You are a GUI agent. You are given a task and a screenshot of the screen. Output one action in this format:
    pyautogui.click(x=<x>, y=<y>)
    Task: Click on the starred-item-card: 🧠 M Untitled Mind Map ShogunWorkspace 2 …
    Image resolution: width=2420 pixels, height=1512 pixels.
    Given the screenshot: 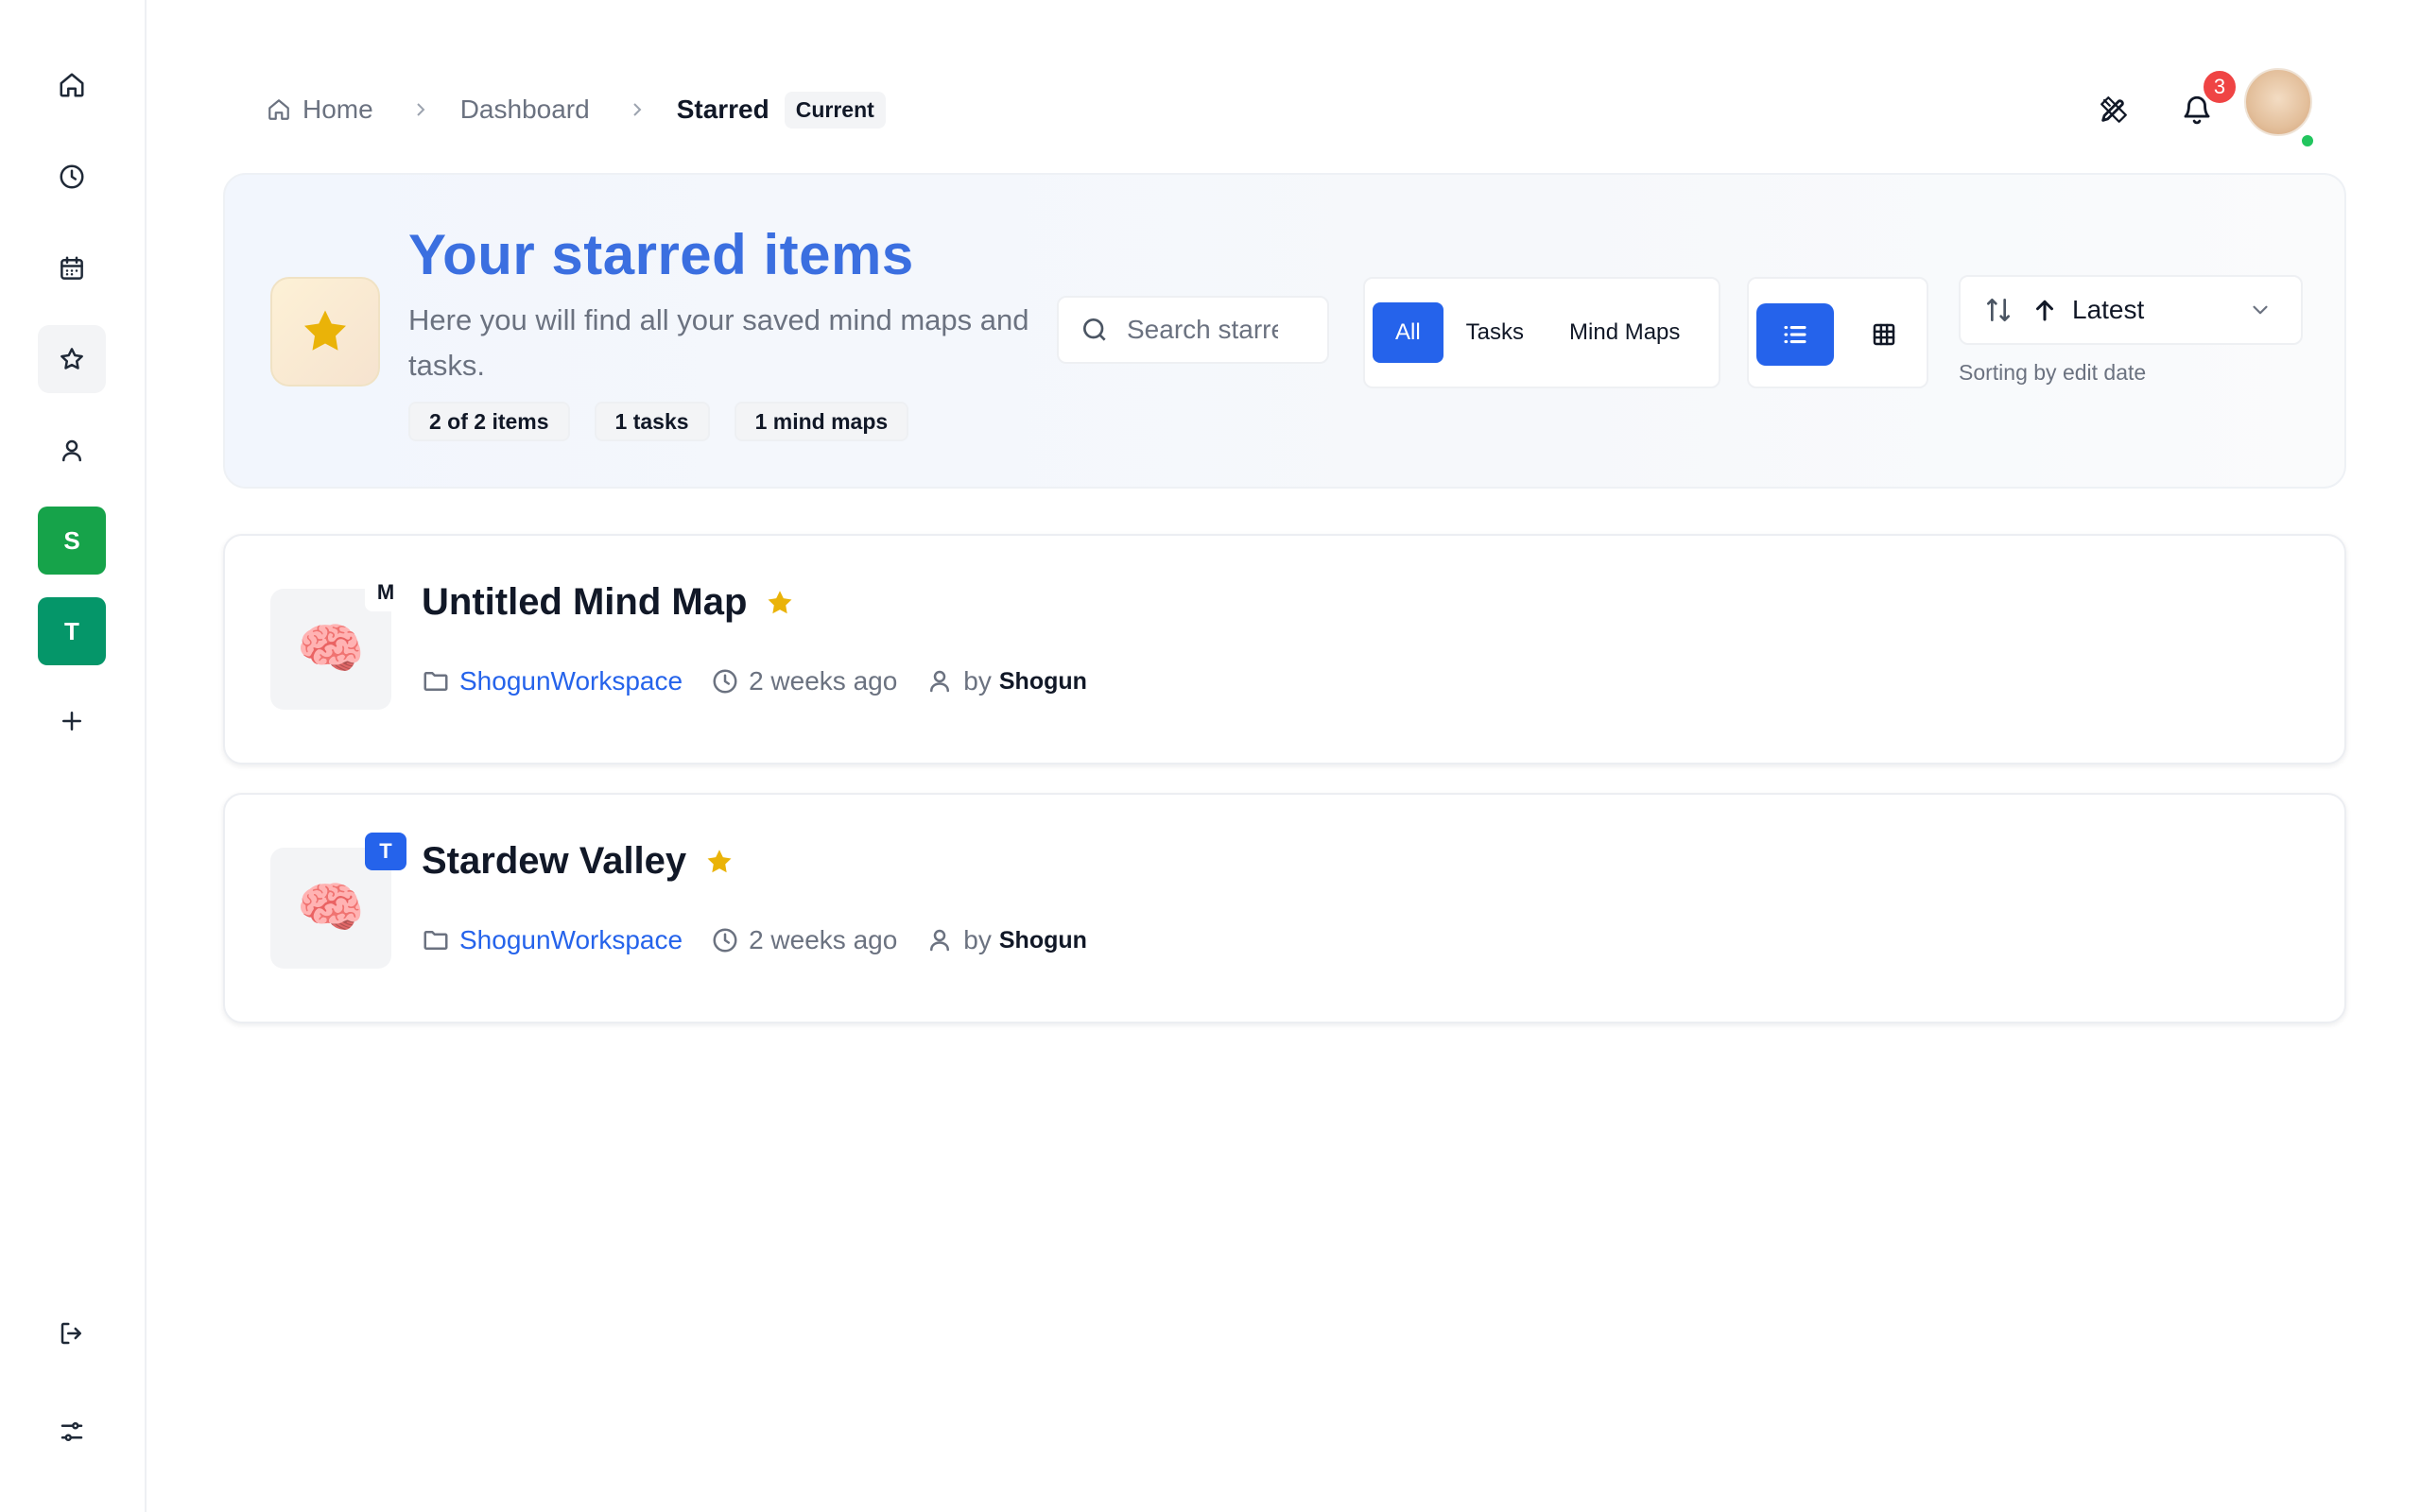 What is the action you would take?
    pyautogui.click(x=1284, y=649)
    